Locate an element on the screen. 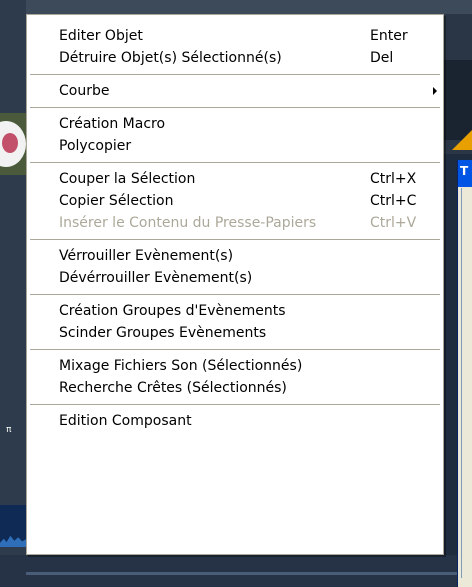 The width and height of the screenshot is (472, 587). flower-center is located at coordinates (10, 143).